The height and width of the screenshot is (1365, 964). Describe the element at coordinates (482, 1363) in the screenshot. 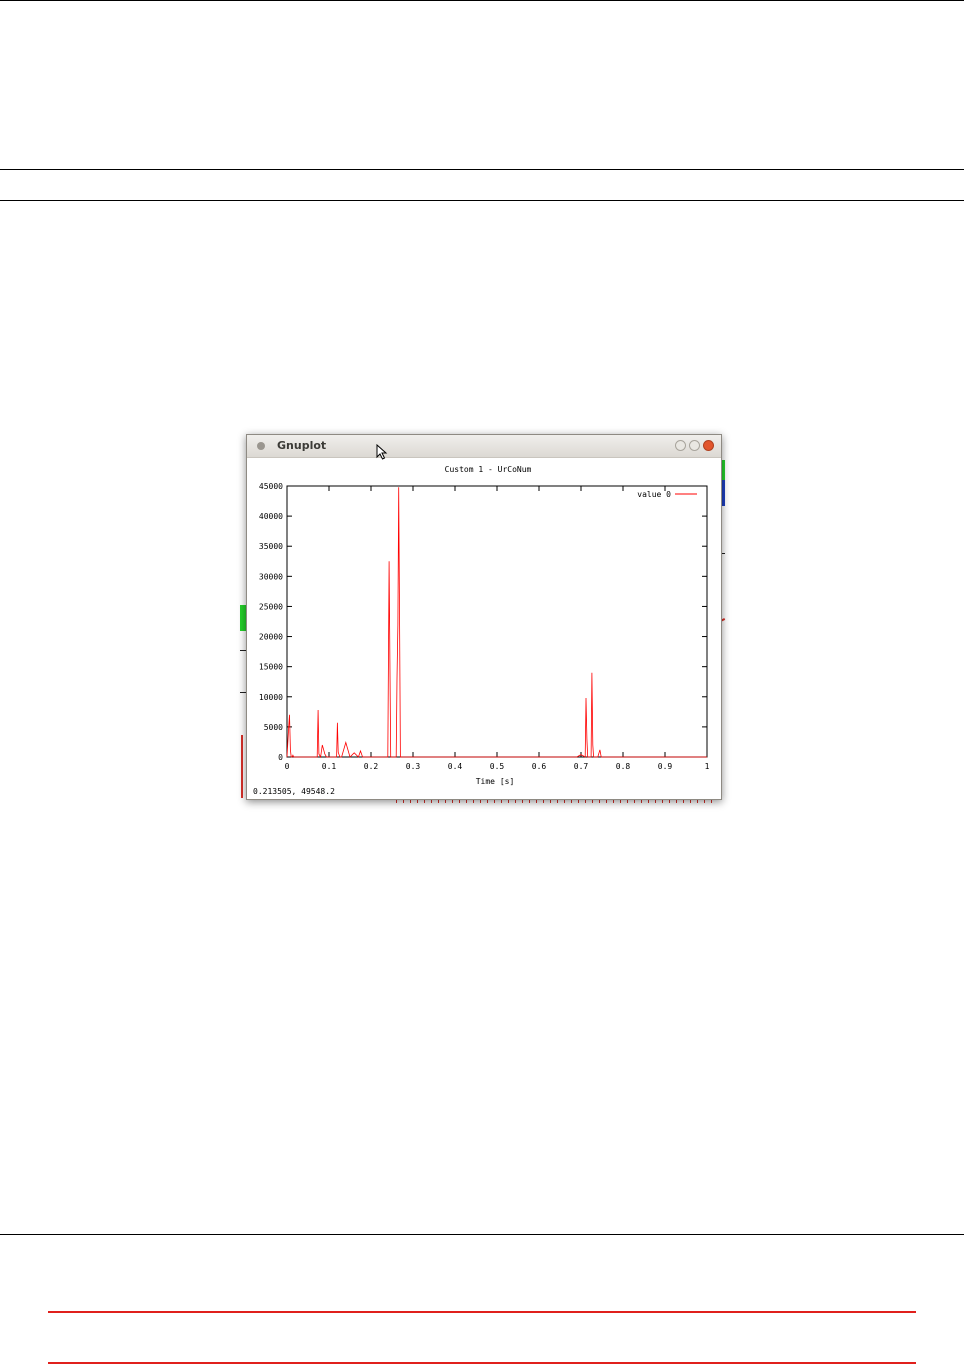

I see `red-rule-bottom` at that location.